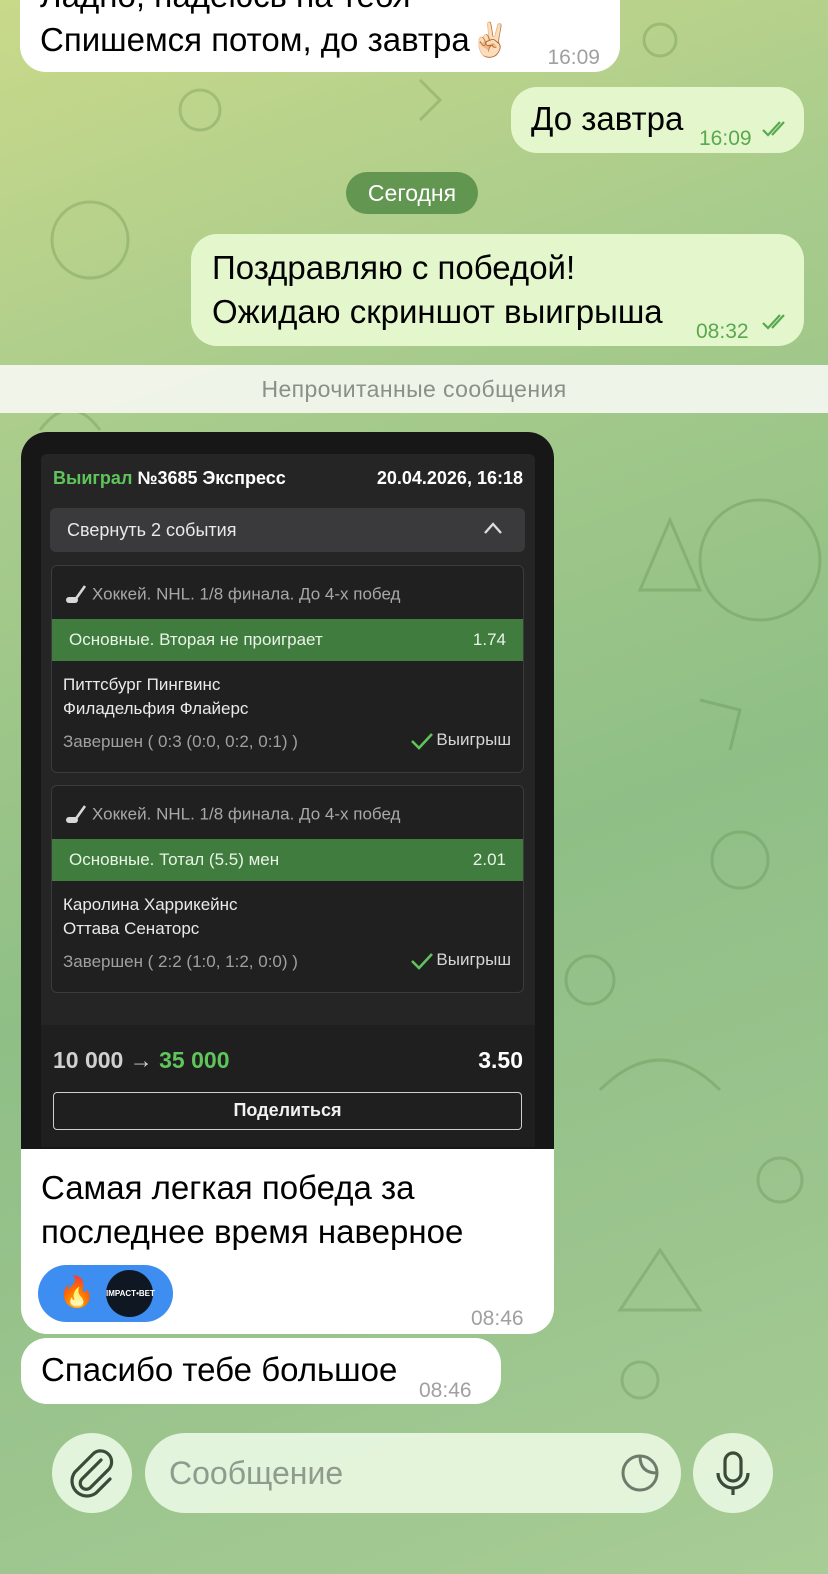 The width and height of the screenshot is (828, 1574). Describe the element at coordinates (493, 528) in the screenshot. I see `chevron-up-icon` at that location.